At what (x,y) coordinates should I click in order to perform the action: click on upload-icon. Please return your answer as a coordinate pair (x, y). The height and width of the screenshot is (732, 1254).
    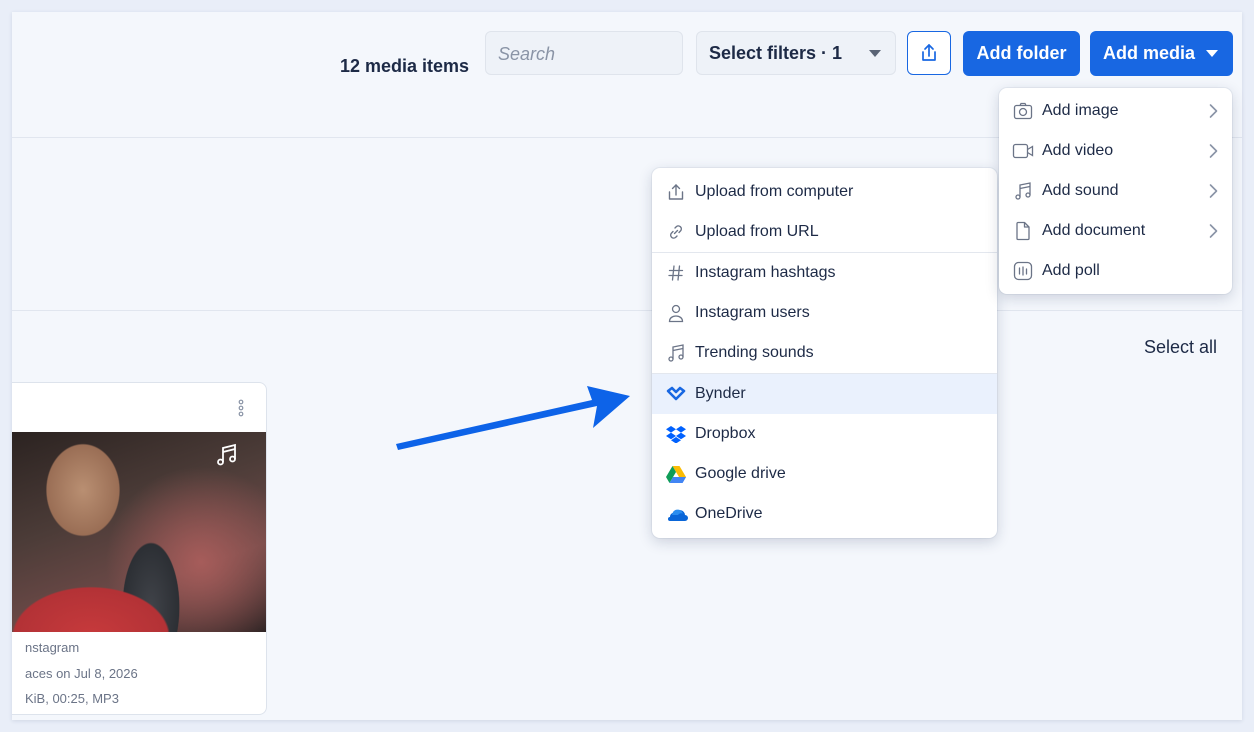
    Looking at the image, I should click on (676, 192).